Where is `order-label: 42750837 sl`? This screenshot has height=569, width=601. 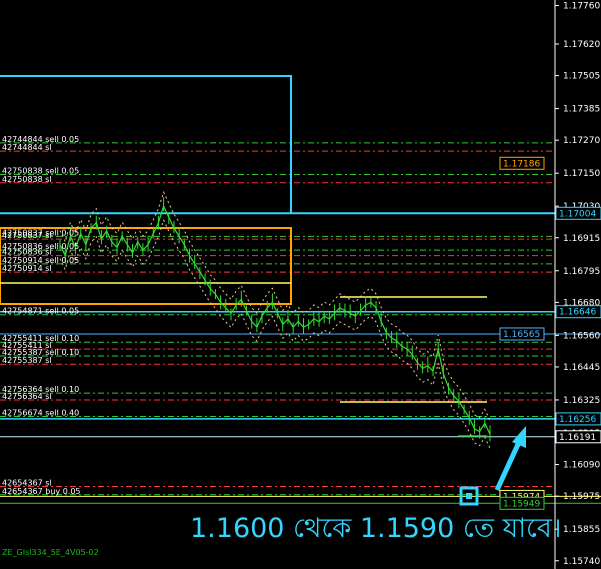 order-label: 42750837 sl is located at coordinates (27, 235).